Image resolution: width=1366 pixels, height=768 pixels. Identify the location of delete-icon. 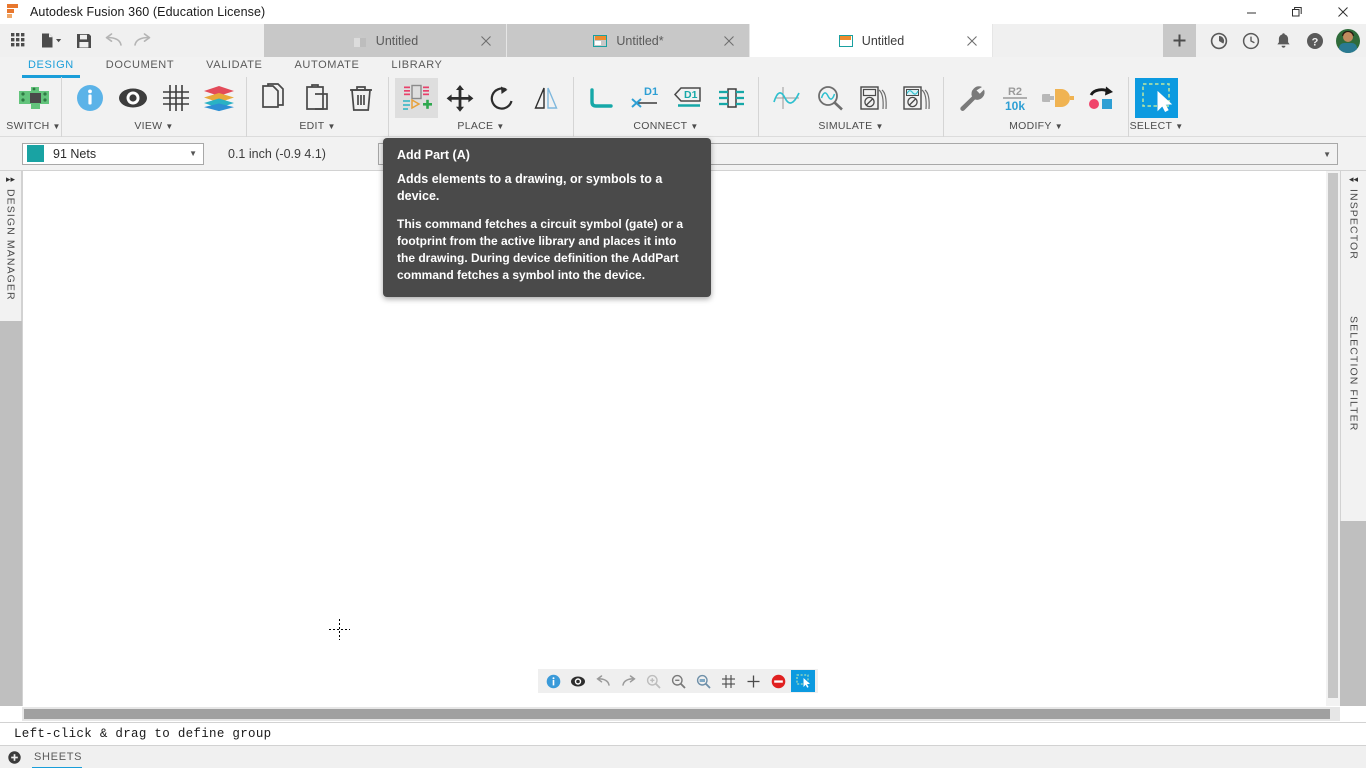
(360, 98).